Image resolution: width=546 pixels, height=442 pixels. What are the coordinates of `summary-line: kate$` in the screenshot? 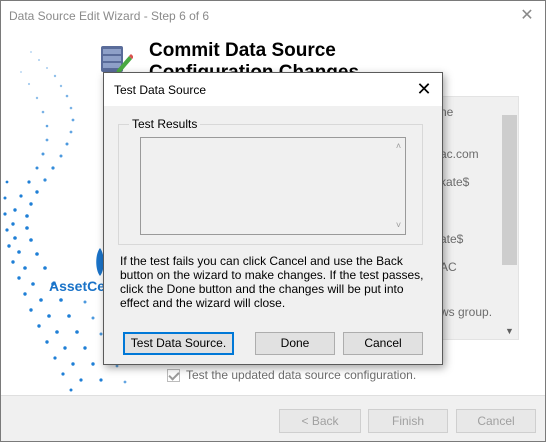 It's located at (455, 182).